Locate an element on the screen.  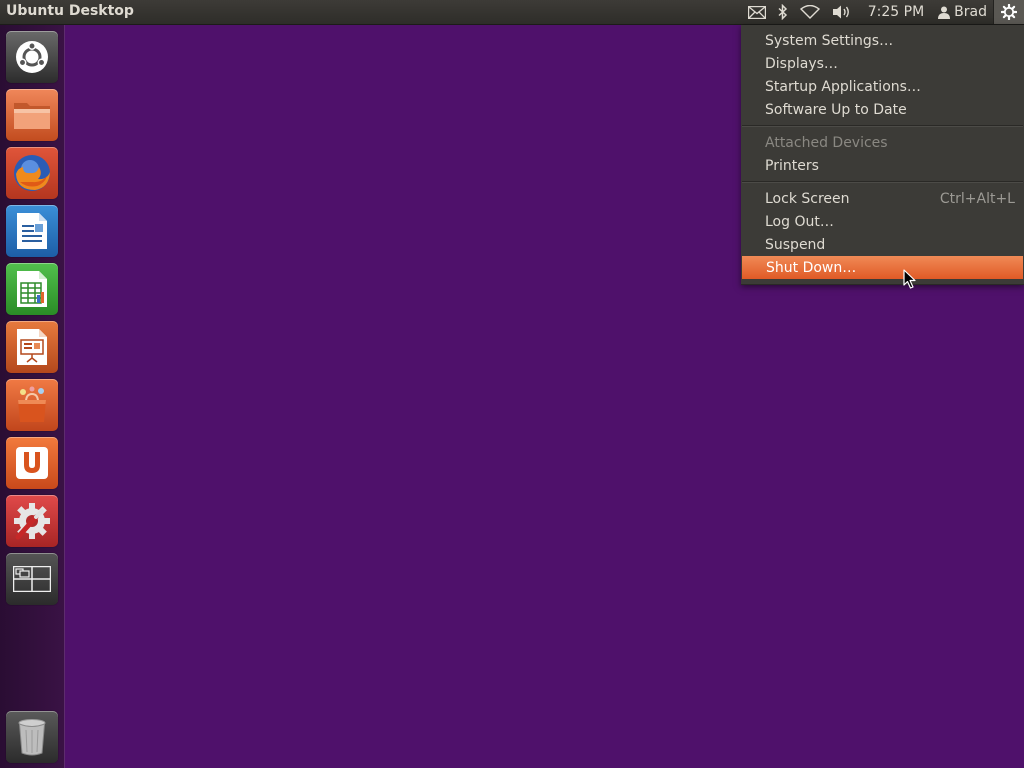
window-title: Ubuntu Desktop is located at coordinates (70, 11).